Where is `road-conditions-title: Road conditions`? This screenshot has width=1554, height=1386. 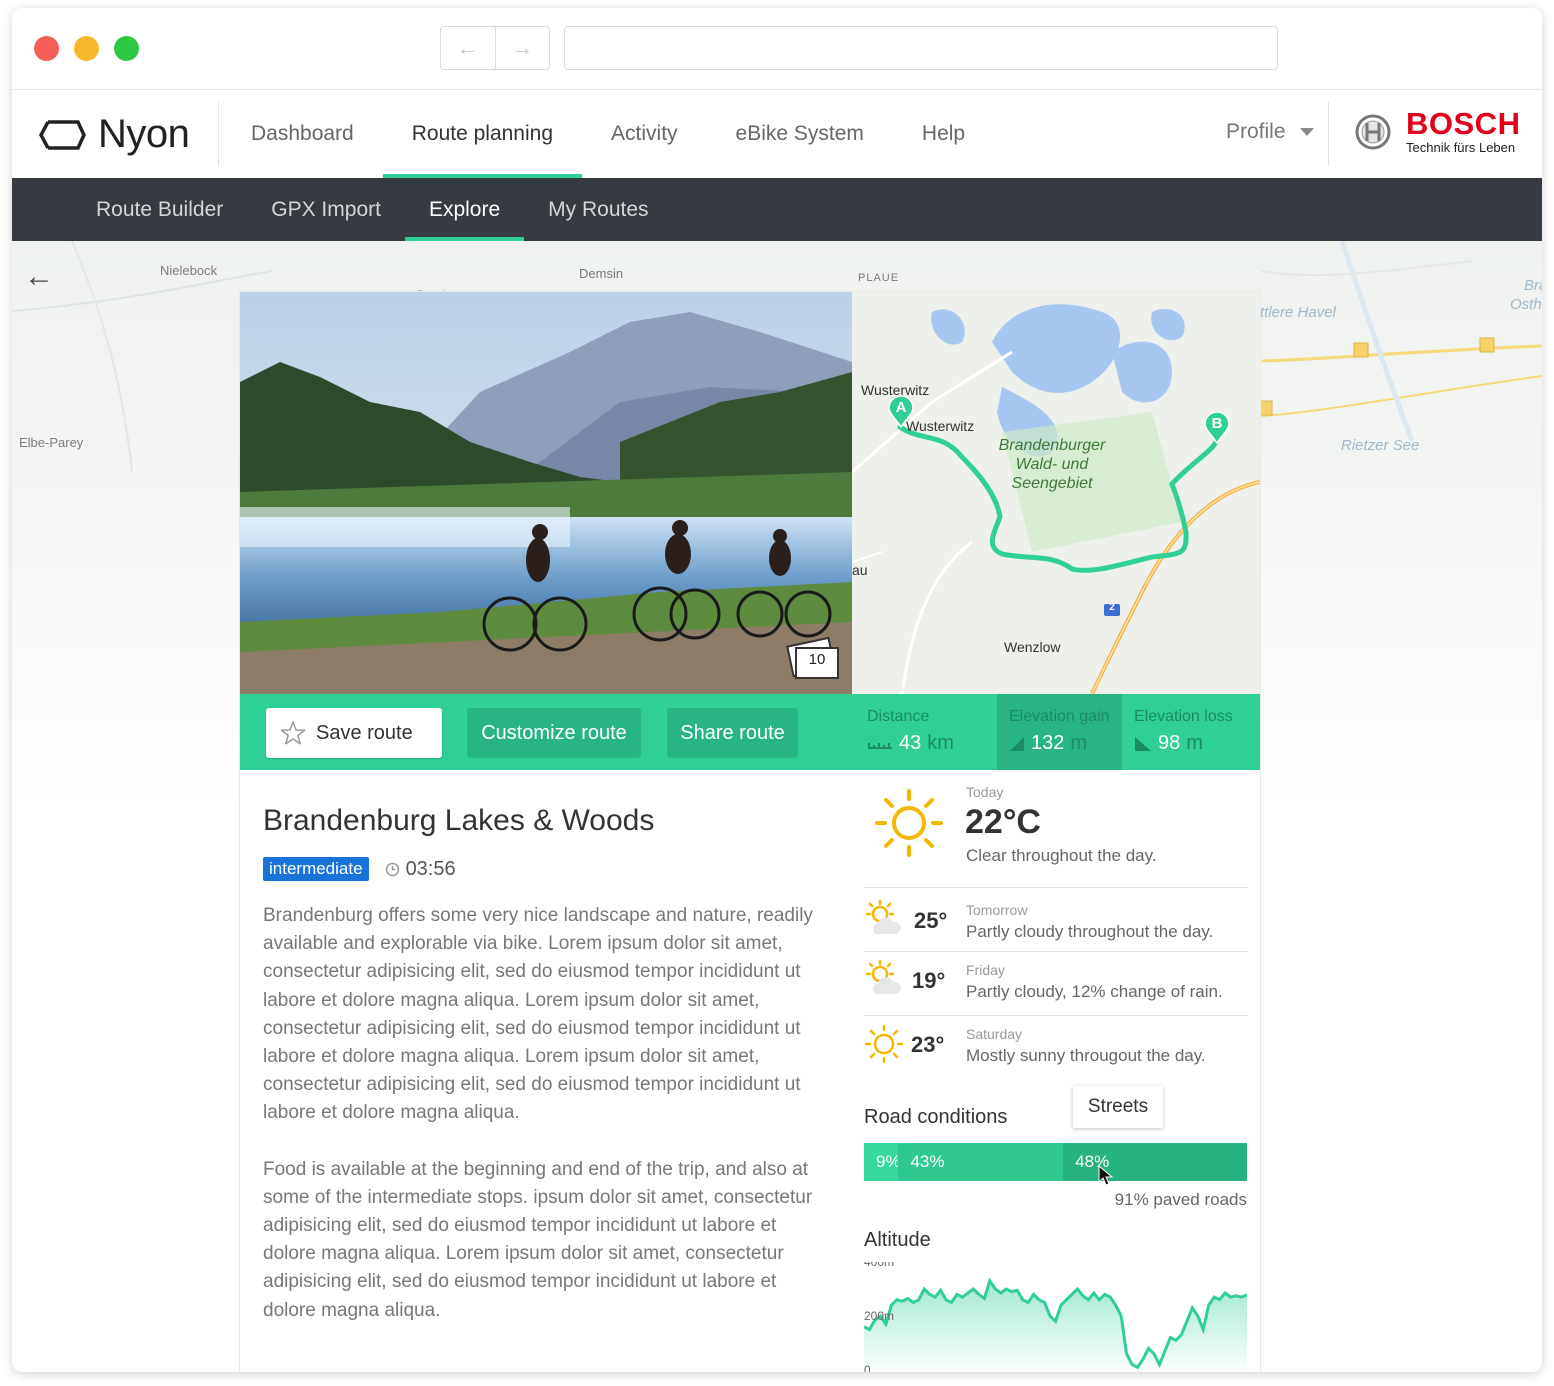 road-conditions-title: Road conditions is located at coordinates (936, 1117).